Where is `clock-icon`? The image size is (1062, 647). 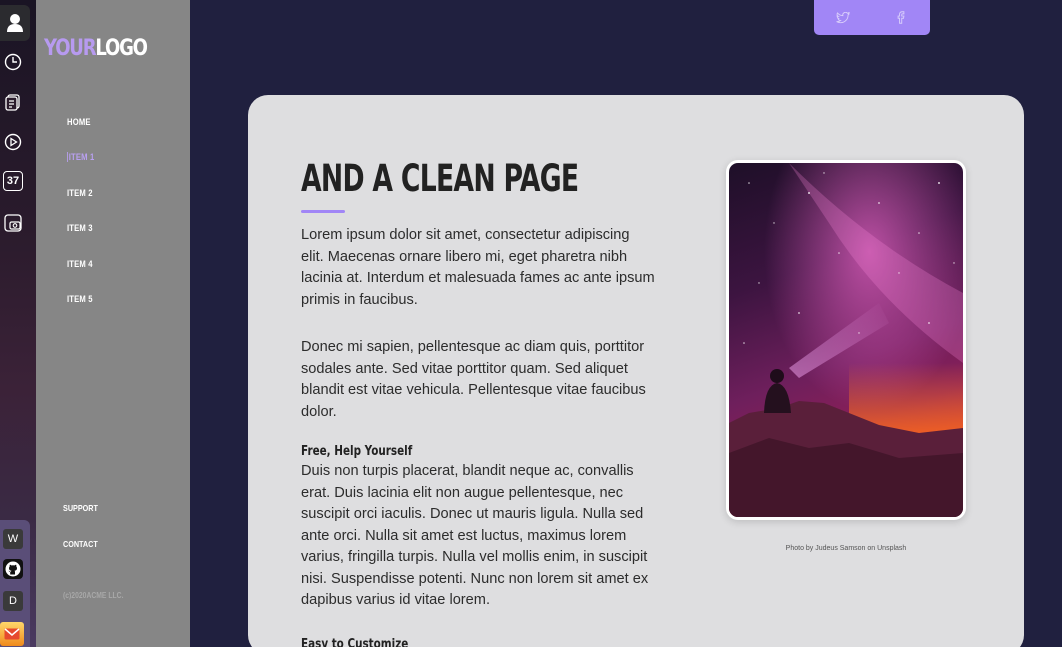 clock-icon is located at coordinates (13, 62).